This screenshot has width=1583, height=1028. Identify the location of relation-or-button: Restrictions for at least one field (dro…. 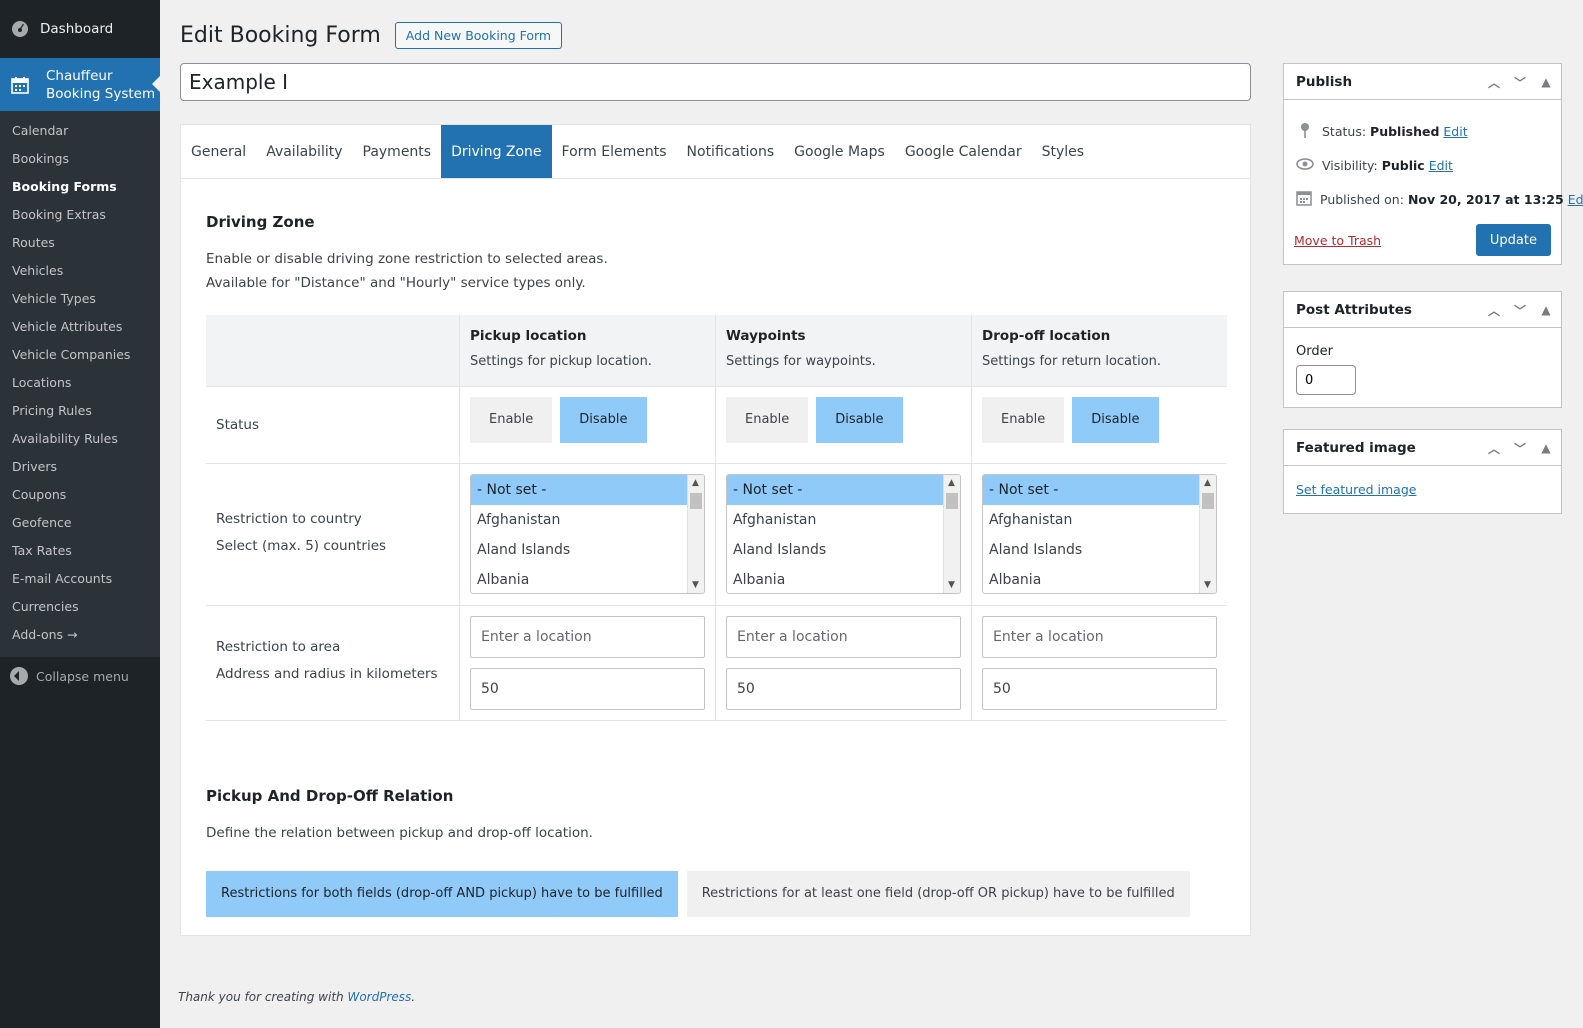
(938, 893).